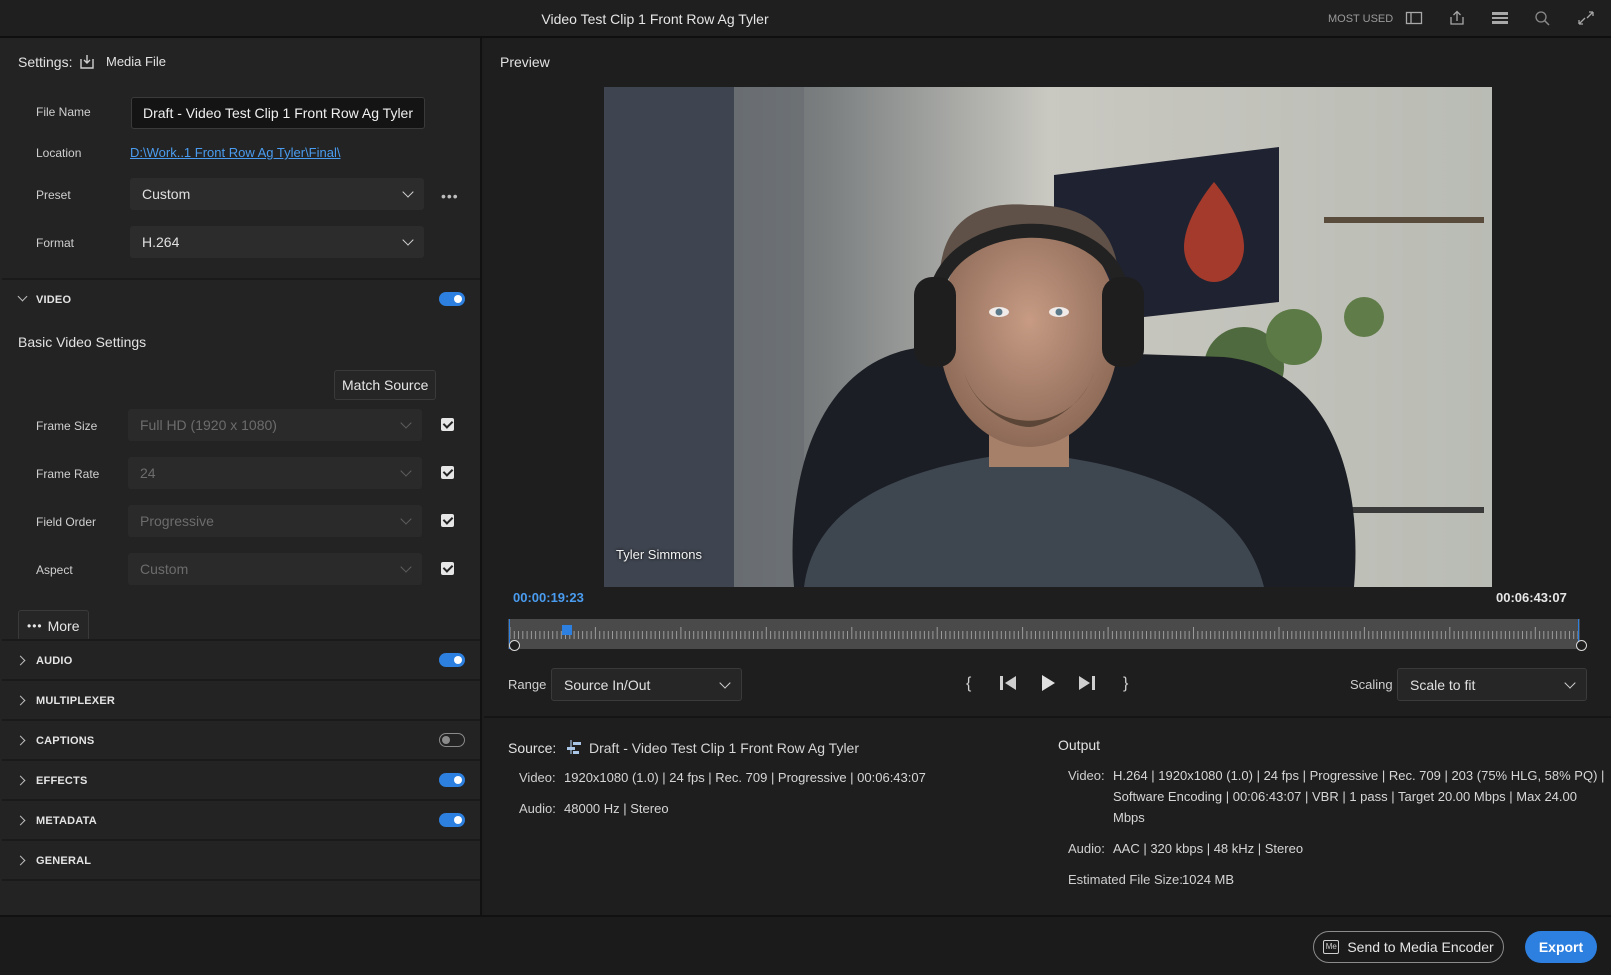 Image resolution: width=1611 pixels, height=975 pixels. What do you see at coordinates (1125, 684) in the screenshot?
I see `mark-out-icon: }` at bounding box center [1125, 684].